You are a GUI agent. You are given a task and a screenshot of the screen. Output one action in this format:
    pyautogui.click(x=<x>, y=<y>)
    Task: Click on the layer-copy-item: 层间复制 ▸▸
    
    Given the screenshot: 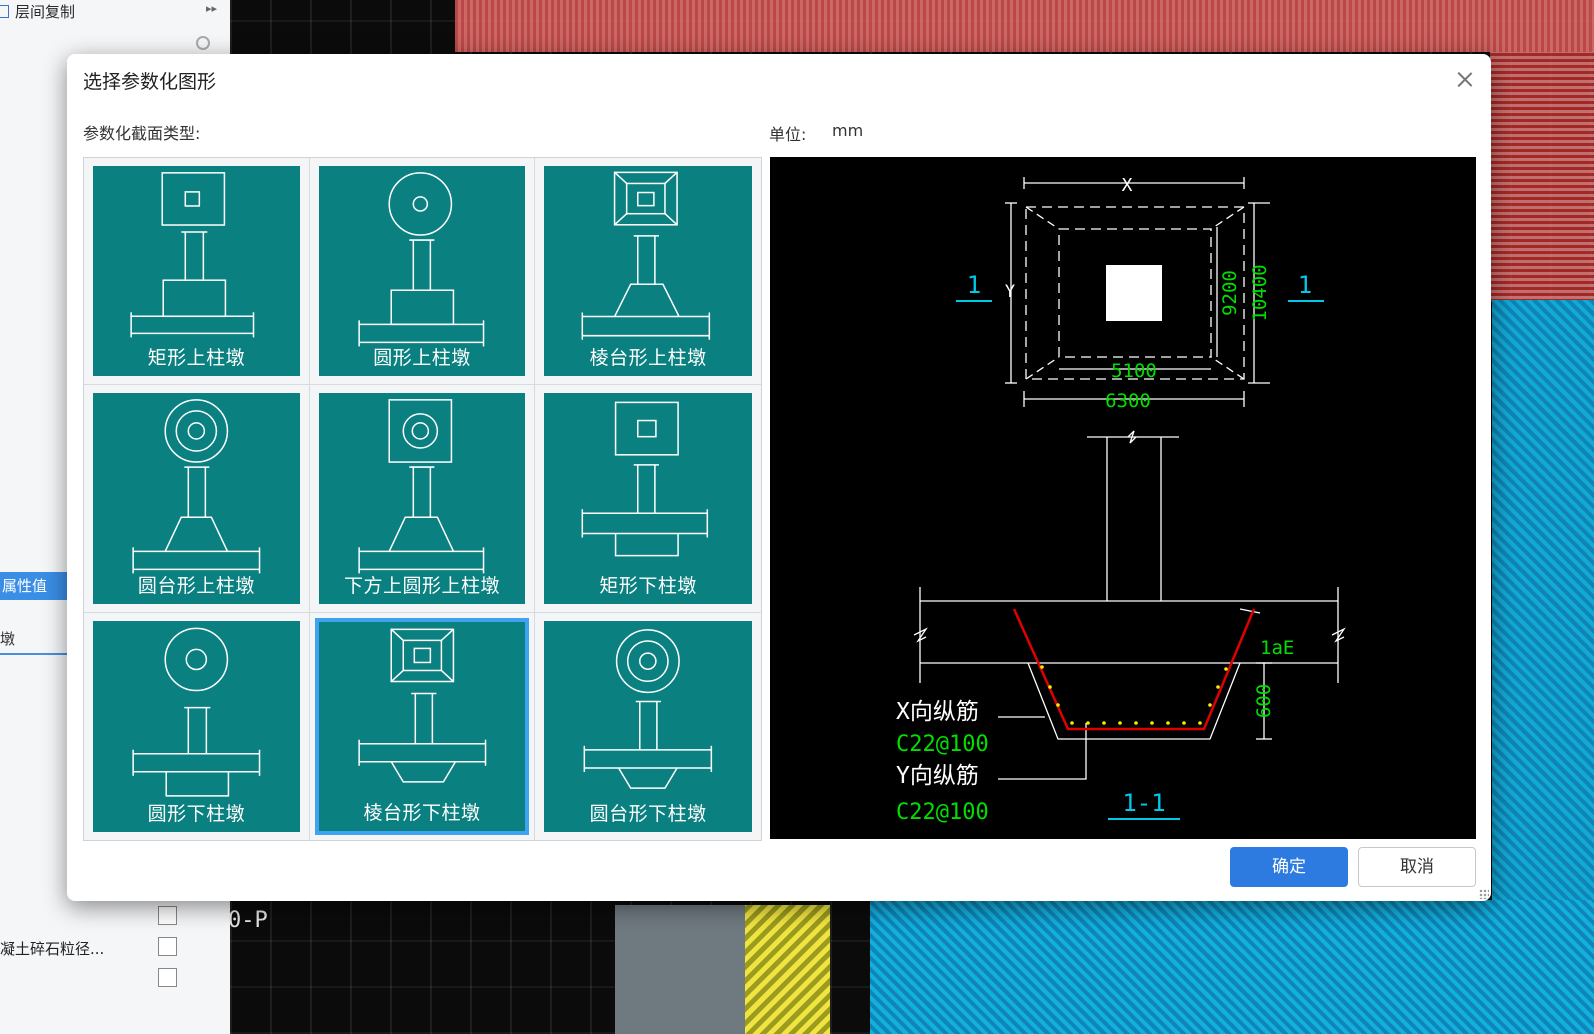 What is the action you would take?
    pyautogui.click(x=112, y=11)
    